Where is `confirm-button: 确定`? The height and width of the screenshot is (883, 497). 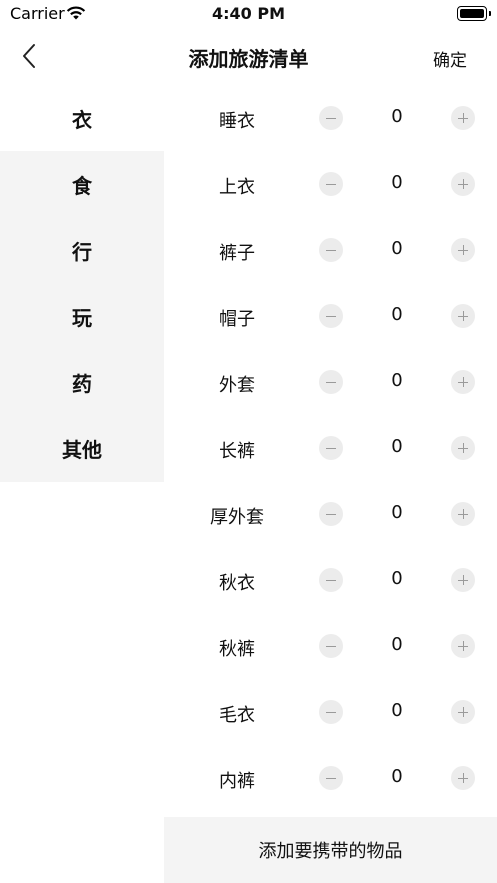
confirm-button: 确定 is located at coordinates (450, 58).